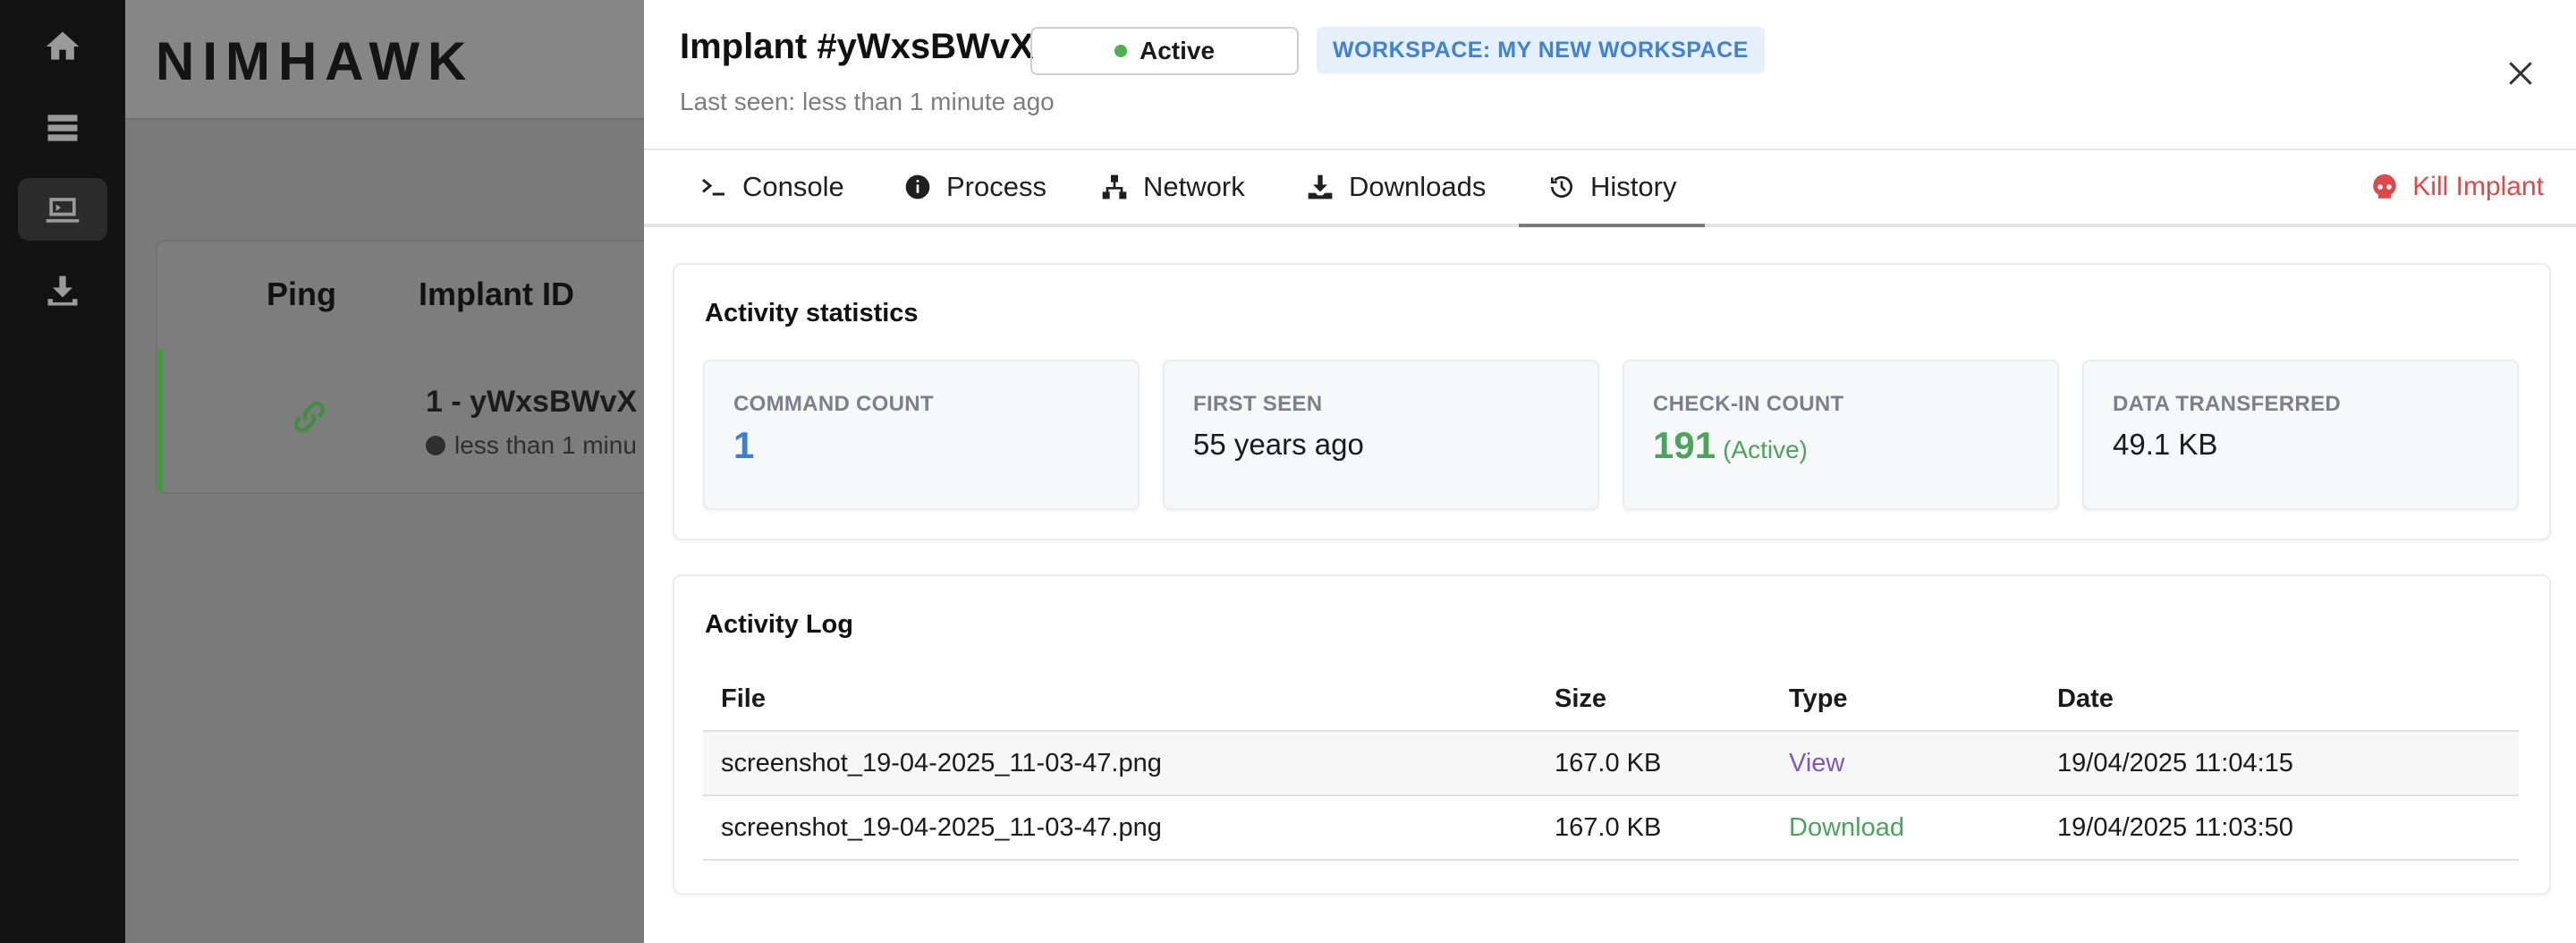  What do you see at coordinates (2478, 187) in the screenshot?
I see `kill-implant-label: Kill Implant` at bounding box center [2478, 187].